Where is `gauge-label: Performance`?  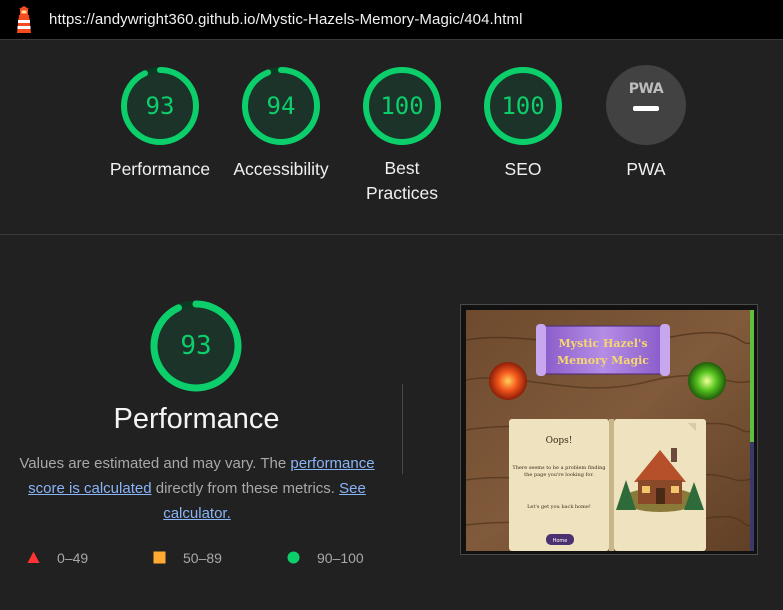 gauge-label: Performance is located at coordinates (160, 169).